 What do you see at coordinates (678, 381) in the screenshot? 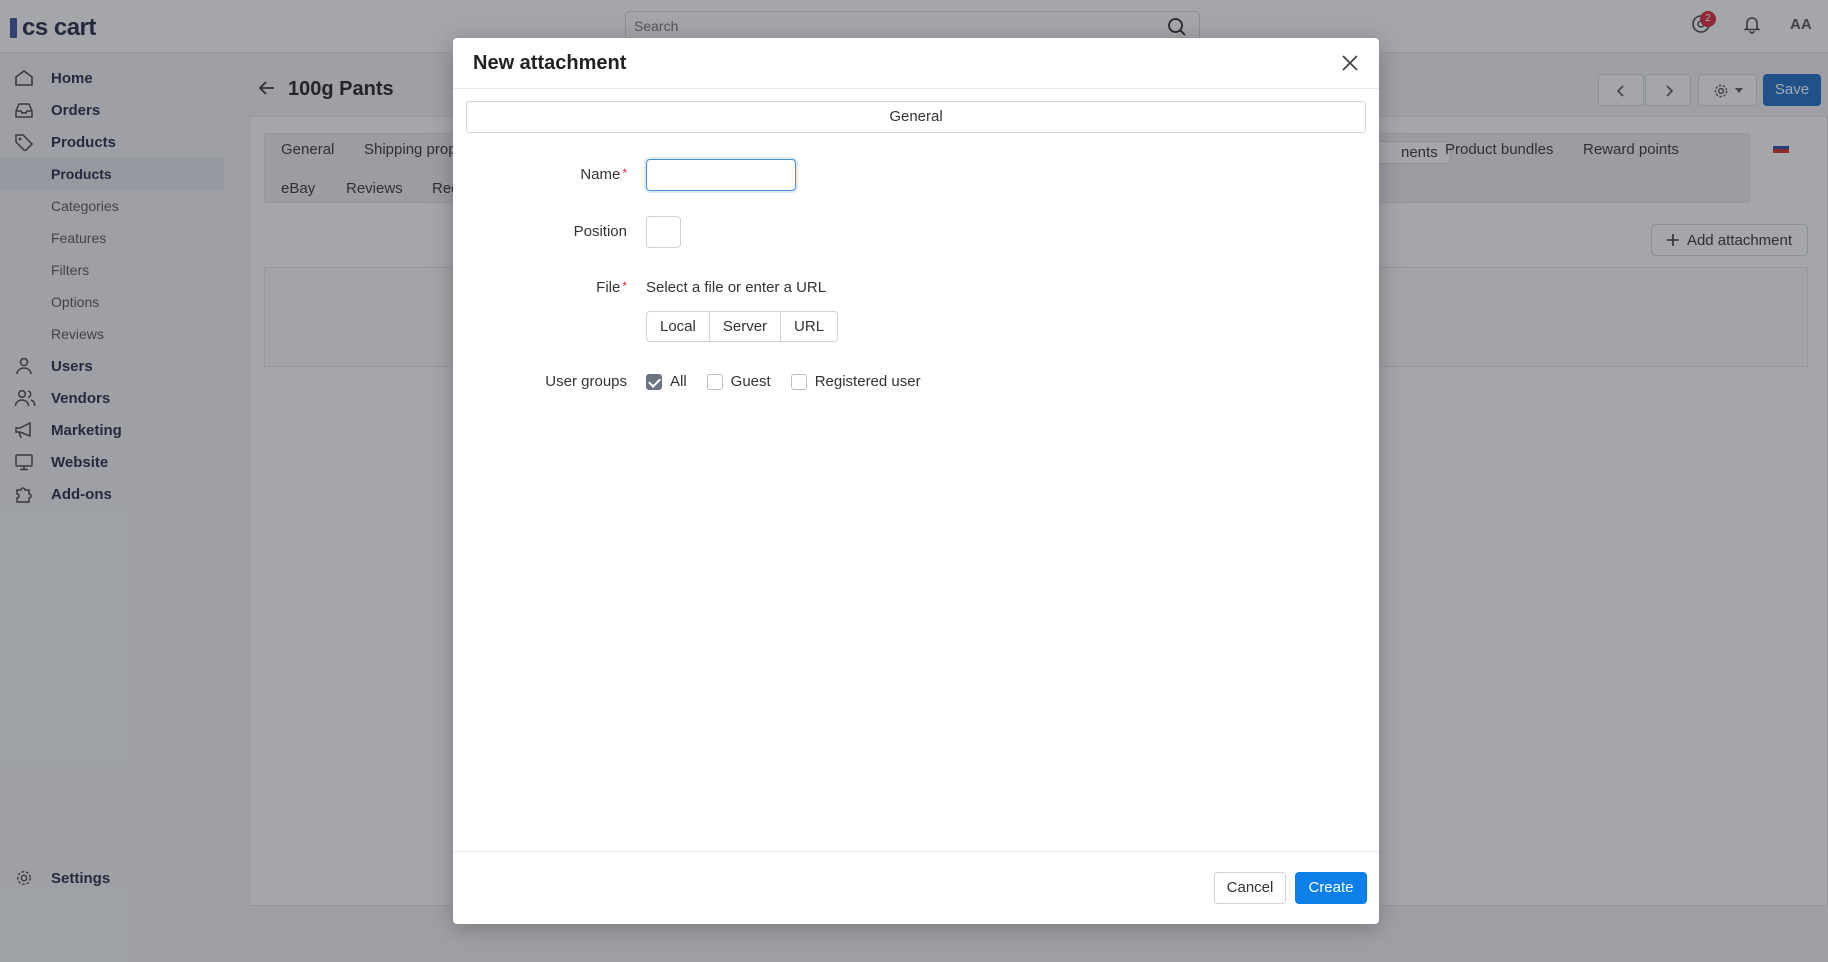
I see `user-group-label: All` at bounding box center [678, 381].